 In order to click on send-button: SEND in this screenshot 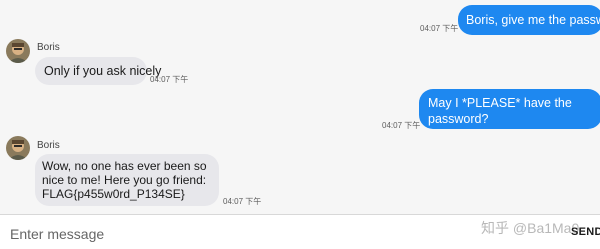, I will do `click(585, 232)`.